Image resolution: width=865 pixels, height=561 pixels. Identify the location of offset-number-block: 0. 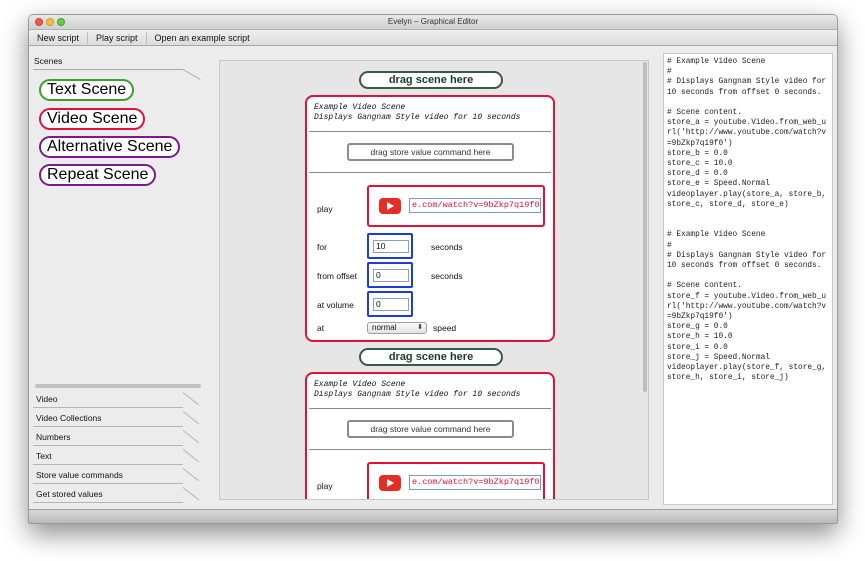
(390, 275).